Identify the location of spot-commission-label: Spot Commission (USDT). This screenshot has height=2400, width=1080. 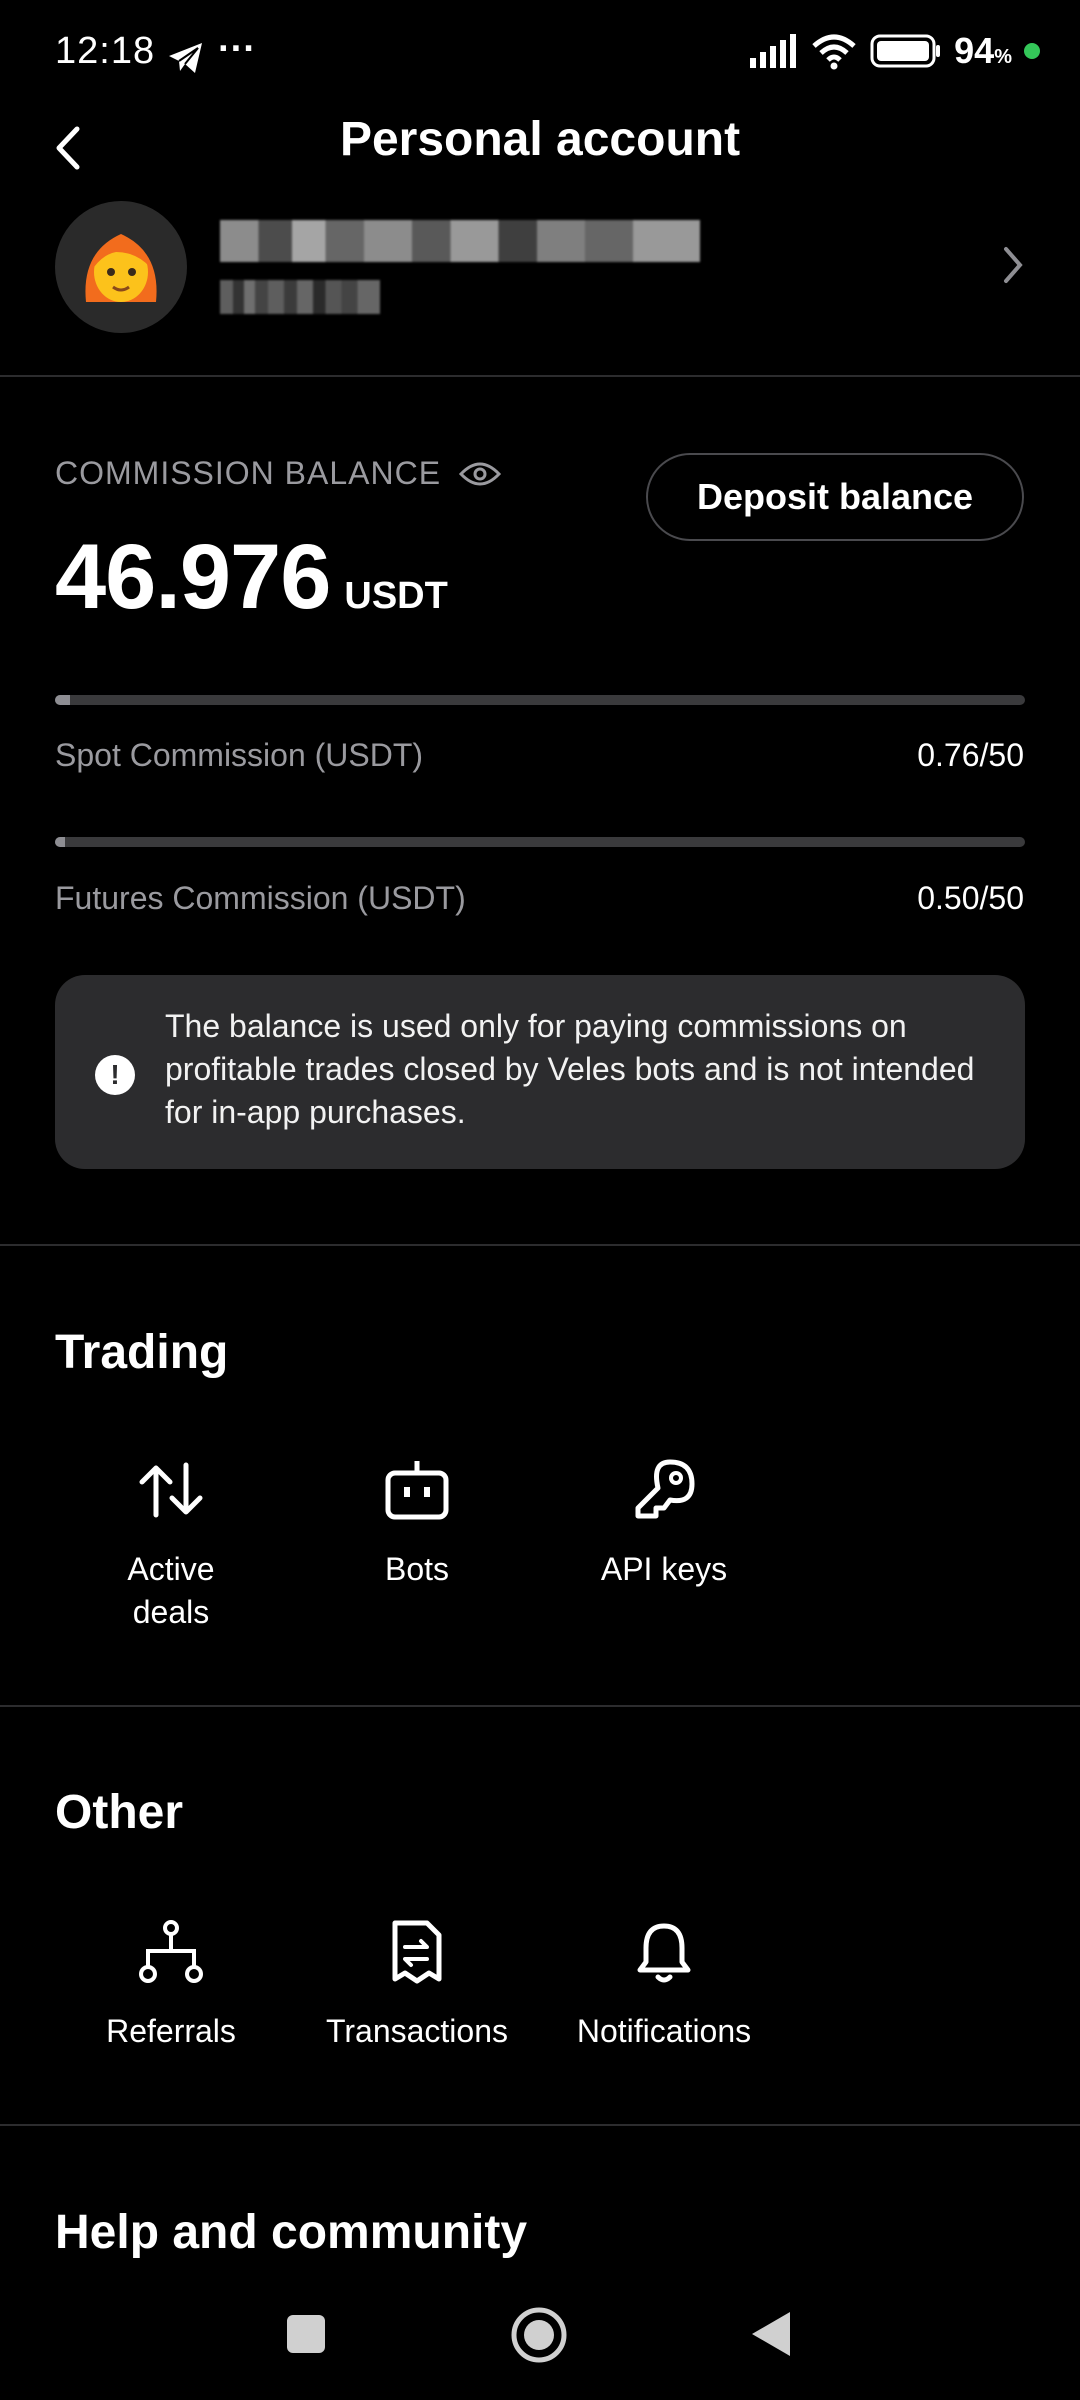
(239, 755).